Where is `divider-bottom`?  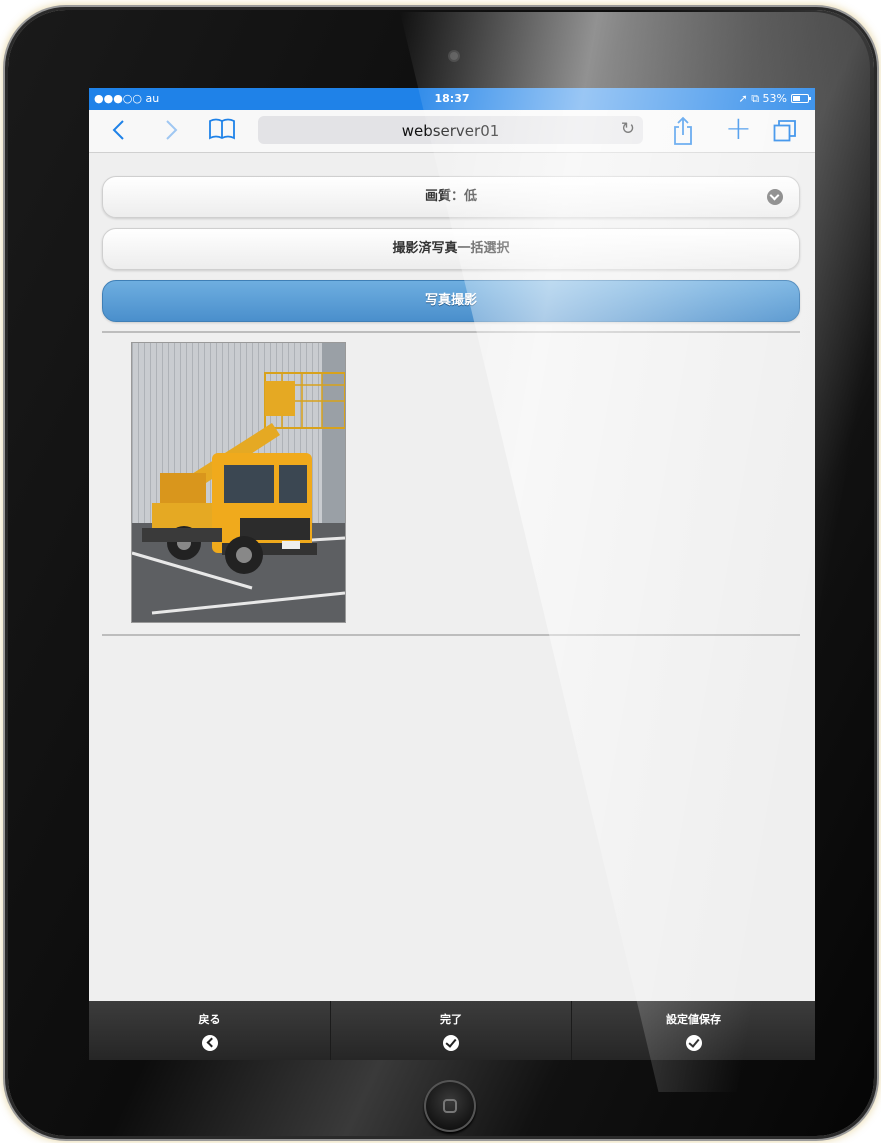 divider-bottom is located at coordinates (451, 635).